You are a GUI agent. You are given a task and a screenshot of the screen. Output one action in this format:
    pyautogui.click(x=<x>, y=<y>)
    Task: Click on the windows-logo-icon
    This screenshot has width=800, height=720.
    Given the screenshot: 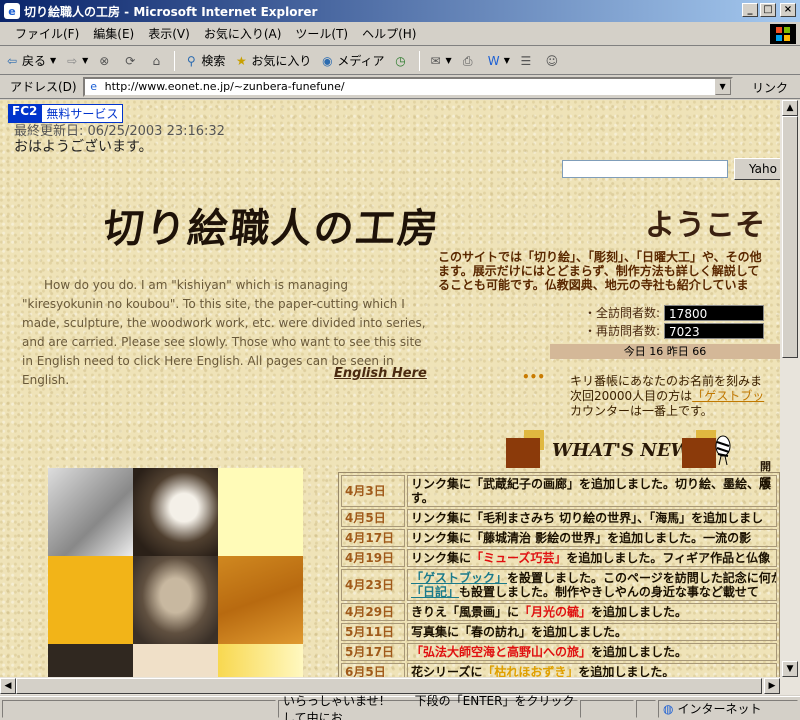 What is the action you would take?
    pyautogui.click(x=783, y=34)
    